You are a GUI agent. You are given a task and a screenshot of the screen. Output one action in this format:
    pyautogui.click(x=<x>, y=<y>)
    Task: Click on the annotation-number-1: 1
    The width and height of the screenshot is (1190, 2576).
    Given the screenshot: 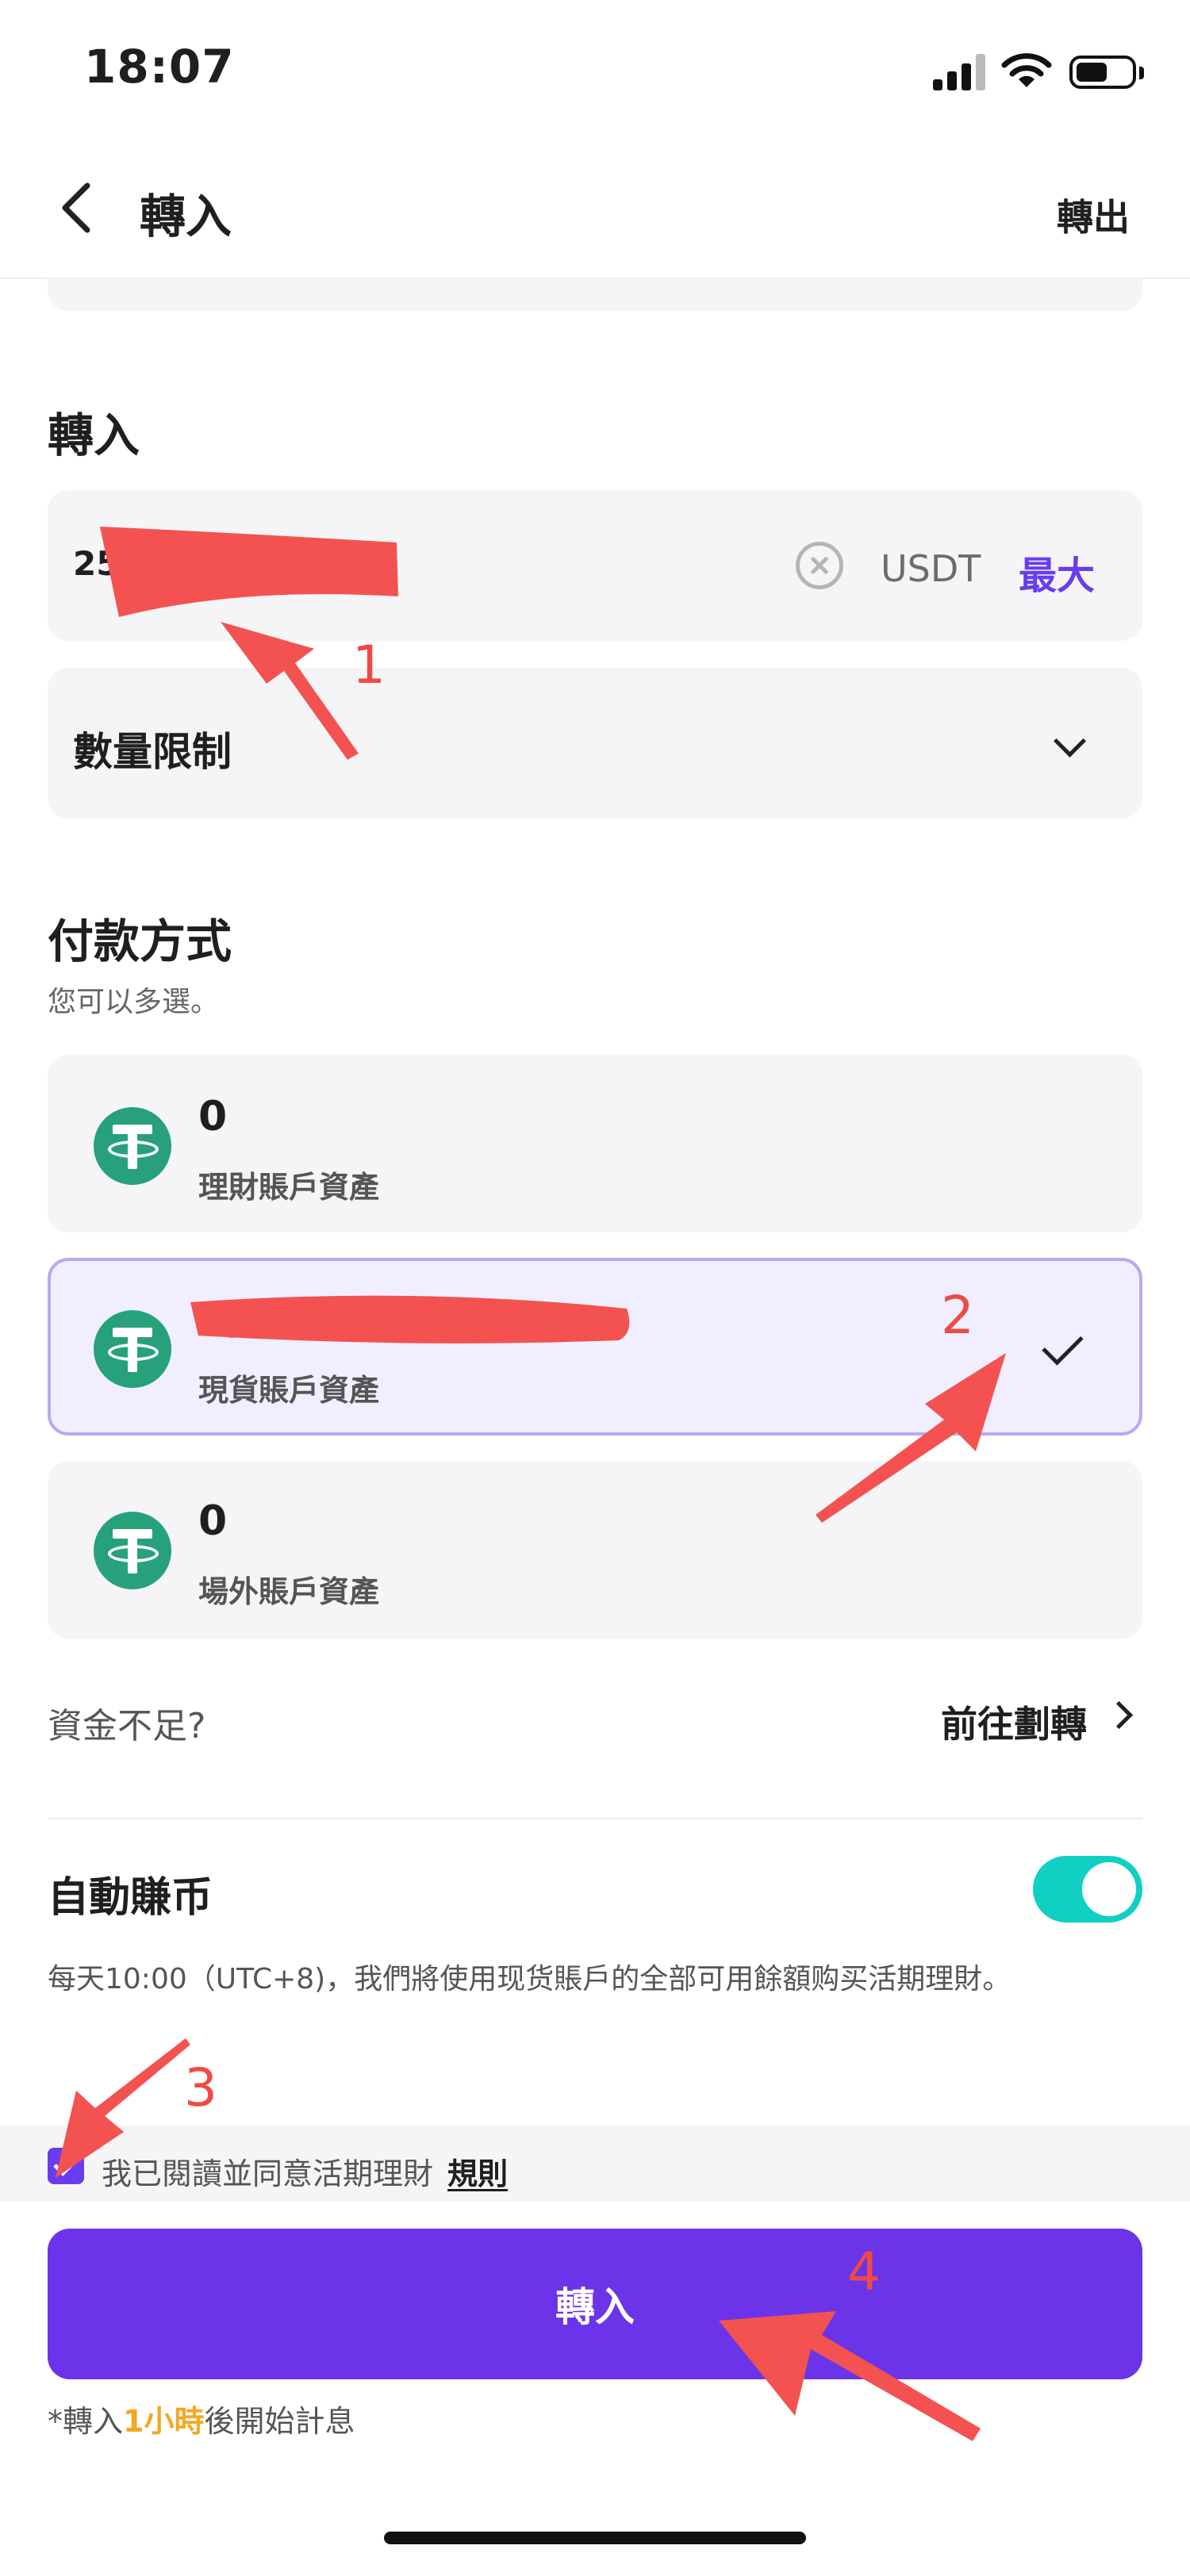 What is the action you would take?
    pyautogui.click(x=369, y=665)
    